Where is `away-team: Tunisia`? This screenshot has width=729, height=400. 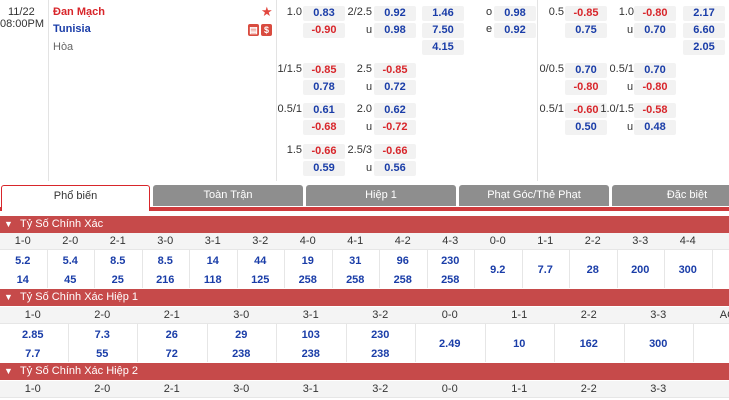
away-team: Tunisia is located at coordinates (72, 29).